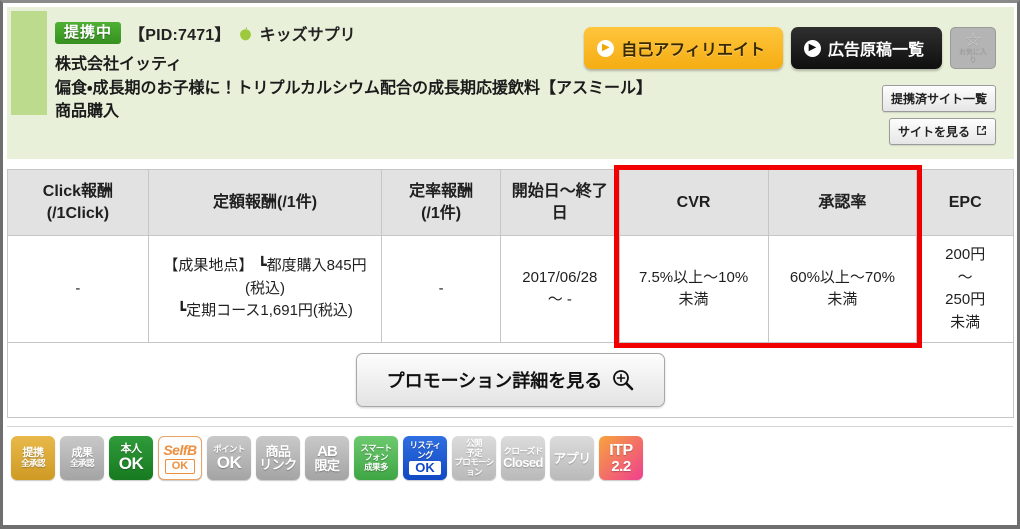 This screenshot has width=1020, height=529. I want to click on epc-line3: 250円, so click(965, 300).